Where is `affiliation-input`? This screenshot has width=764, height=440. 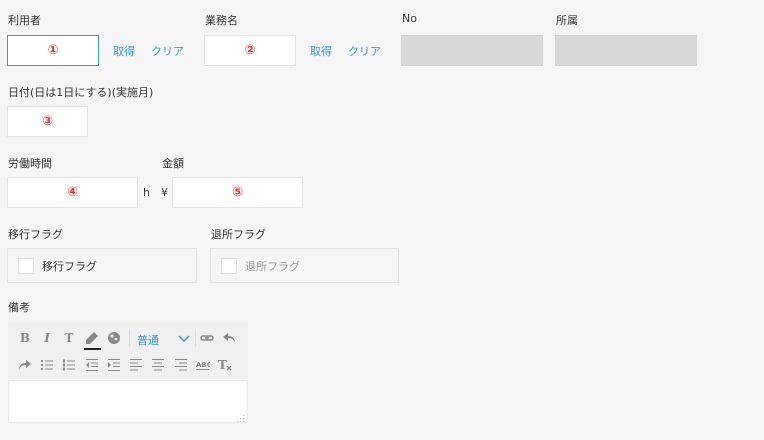 affiliation-input is located at coordinates (626, 50).